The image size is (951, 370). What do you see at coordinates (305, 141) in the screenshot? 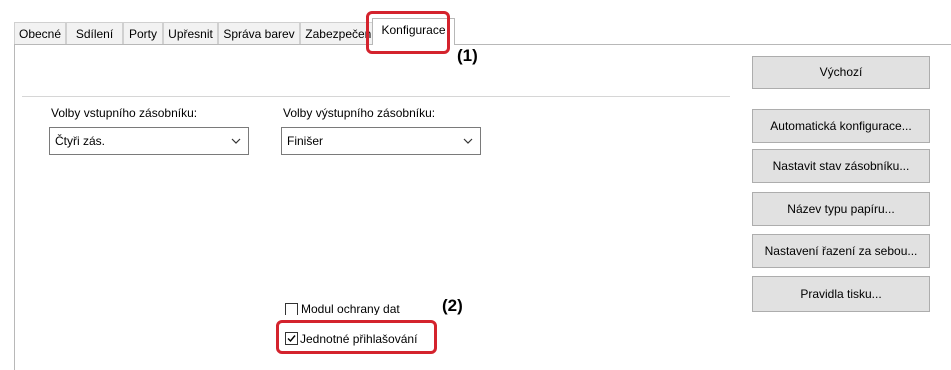
I see `output-tray-value: Finišer` at bounding box center [305, 141].